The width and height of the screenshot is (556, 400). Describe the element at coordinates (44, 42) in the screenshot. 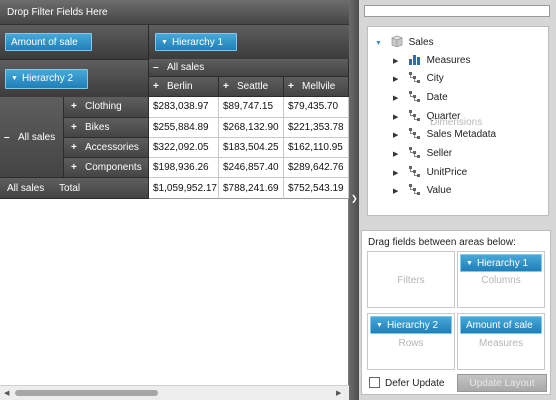

I see `data-field-label: Amount of sale` at that location.